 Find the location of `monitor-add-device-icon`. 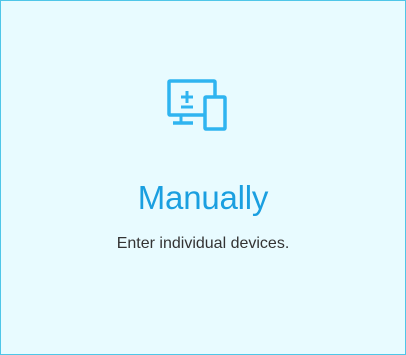

monitor-add-device-icon is located at coordinates (209, 107).